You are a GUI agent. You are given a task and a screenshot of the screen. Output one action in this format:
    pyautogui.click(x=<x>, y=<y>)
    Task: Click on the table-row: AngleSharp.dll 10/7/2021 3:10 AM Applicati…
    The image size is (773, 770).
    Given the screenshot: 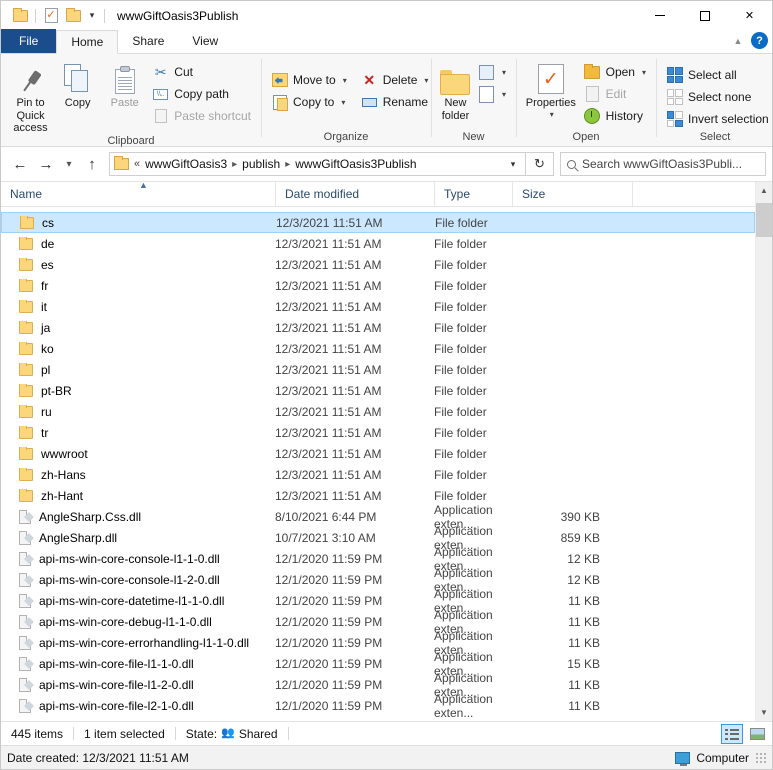 What is the action you would take?
    pyautogui.click(x=378, y=538)
    